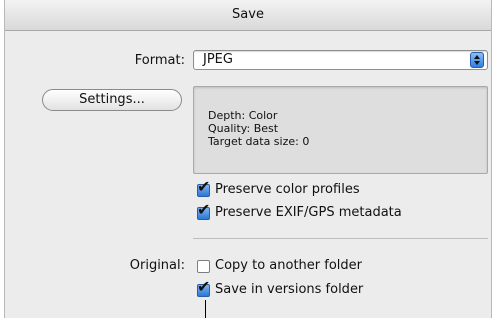 The image size is (496, 318). I want to click on preserve-exif-checkbox: ✔, so click(203, 211).